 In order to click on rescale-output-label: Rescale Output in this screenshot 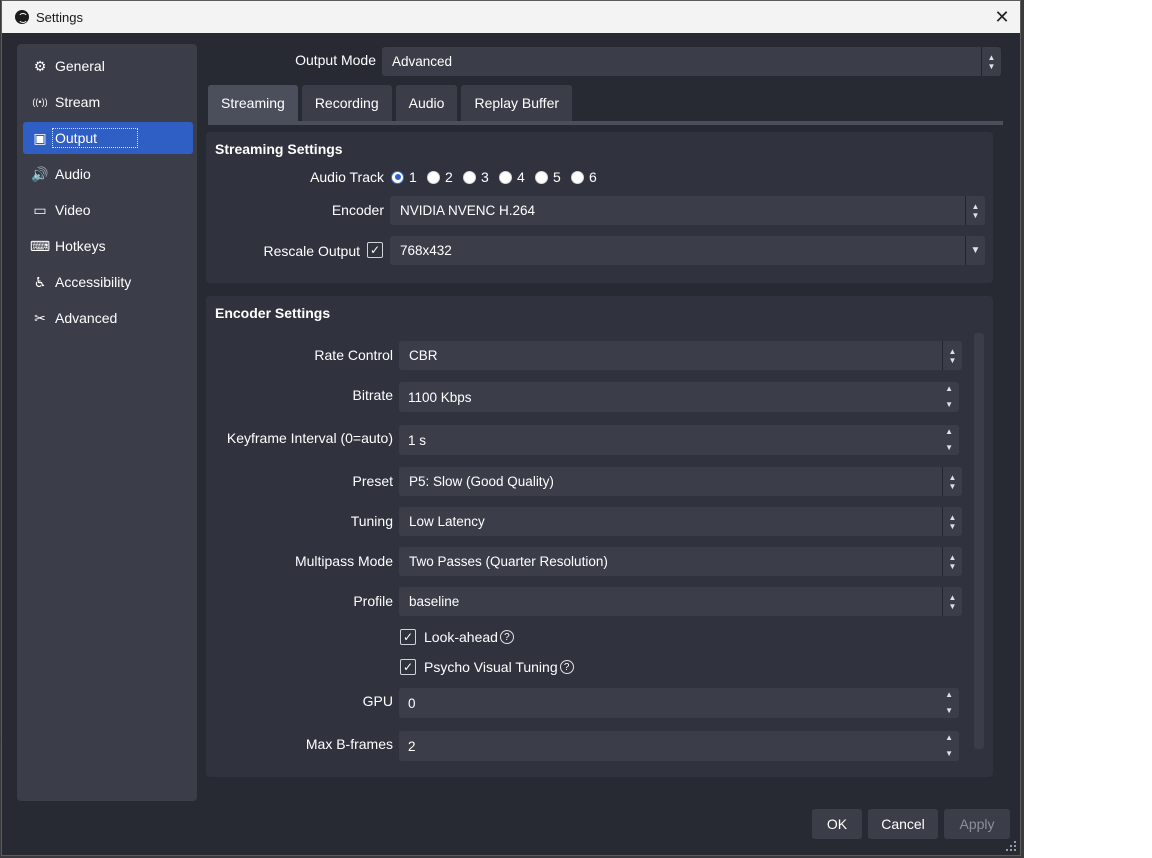, I will do `click(312, 251)`.